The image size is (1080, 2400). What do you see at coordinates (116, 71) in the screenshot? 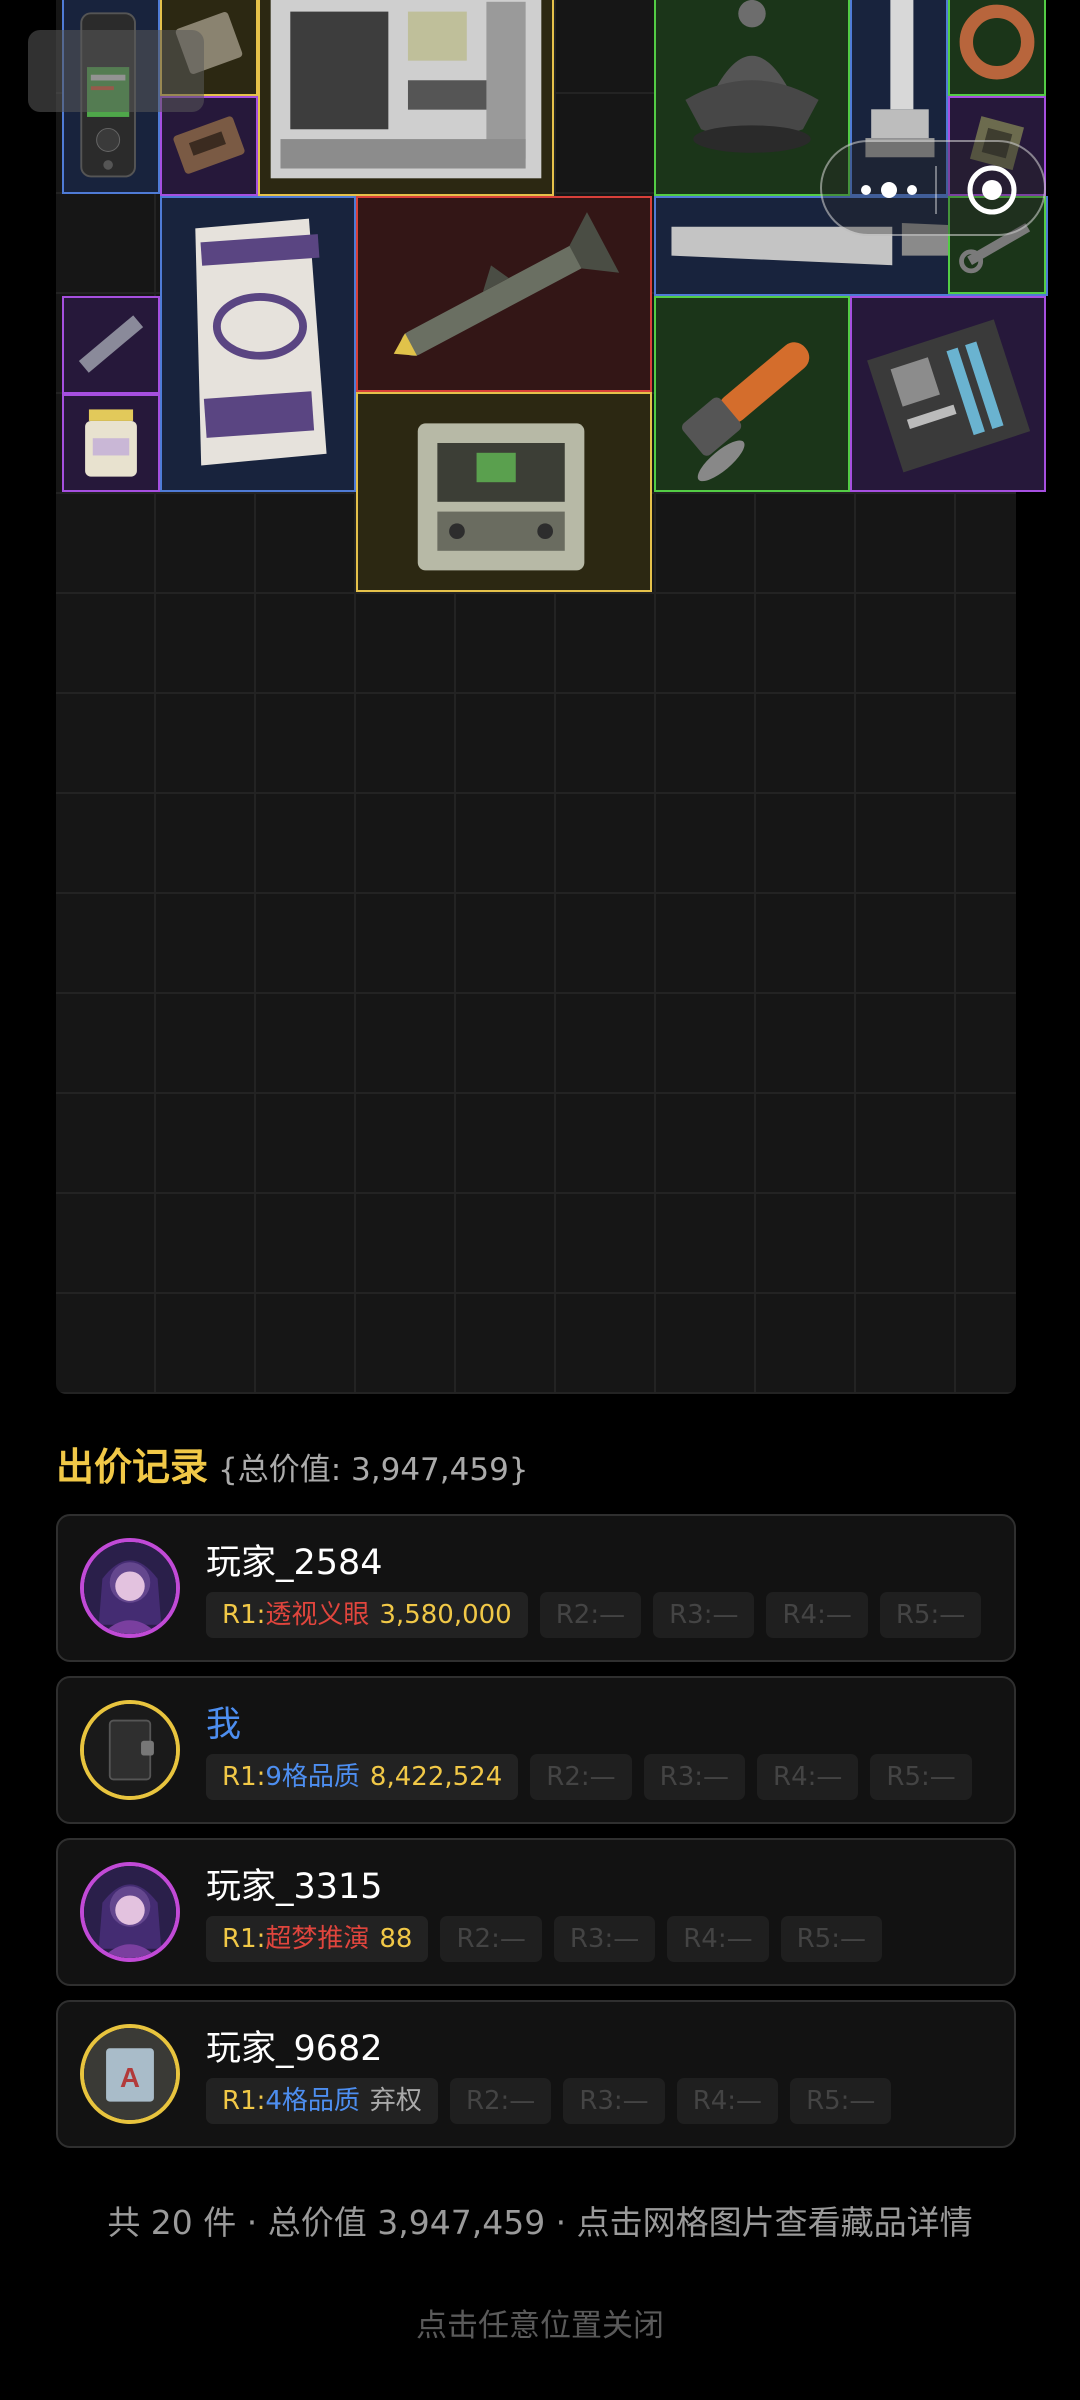
I see `back-button` at bounding box center [116, 71].